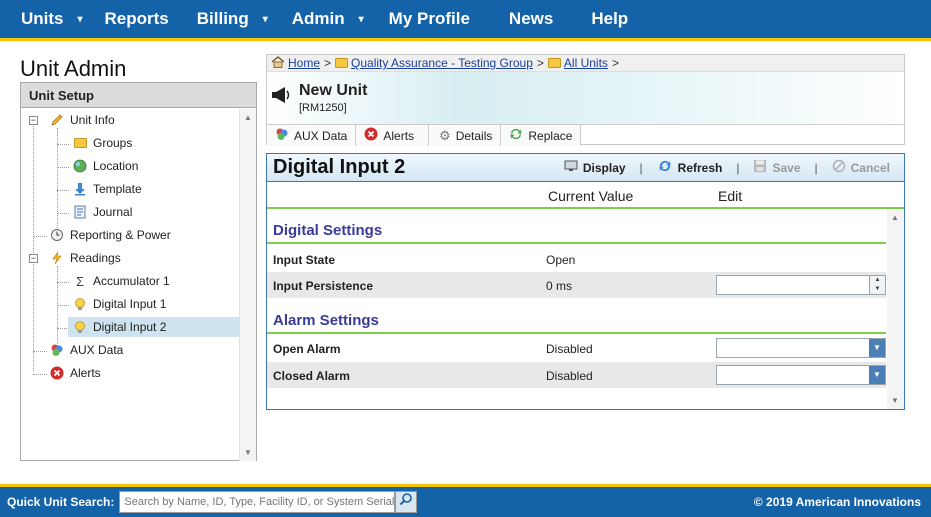  Describe the element at coordinates (839, 167) in the screenshot. I see `cancel-icon` at that location.